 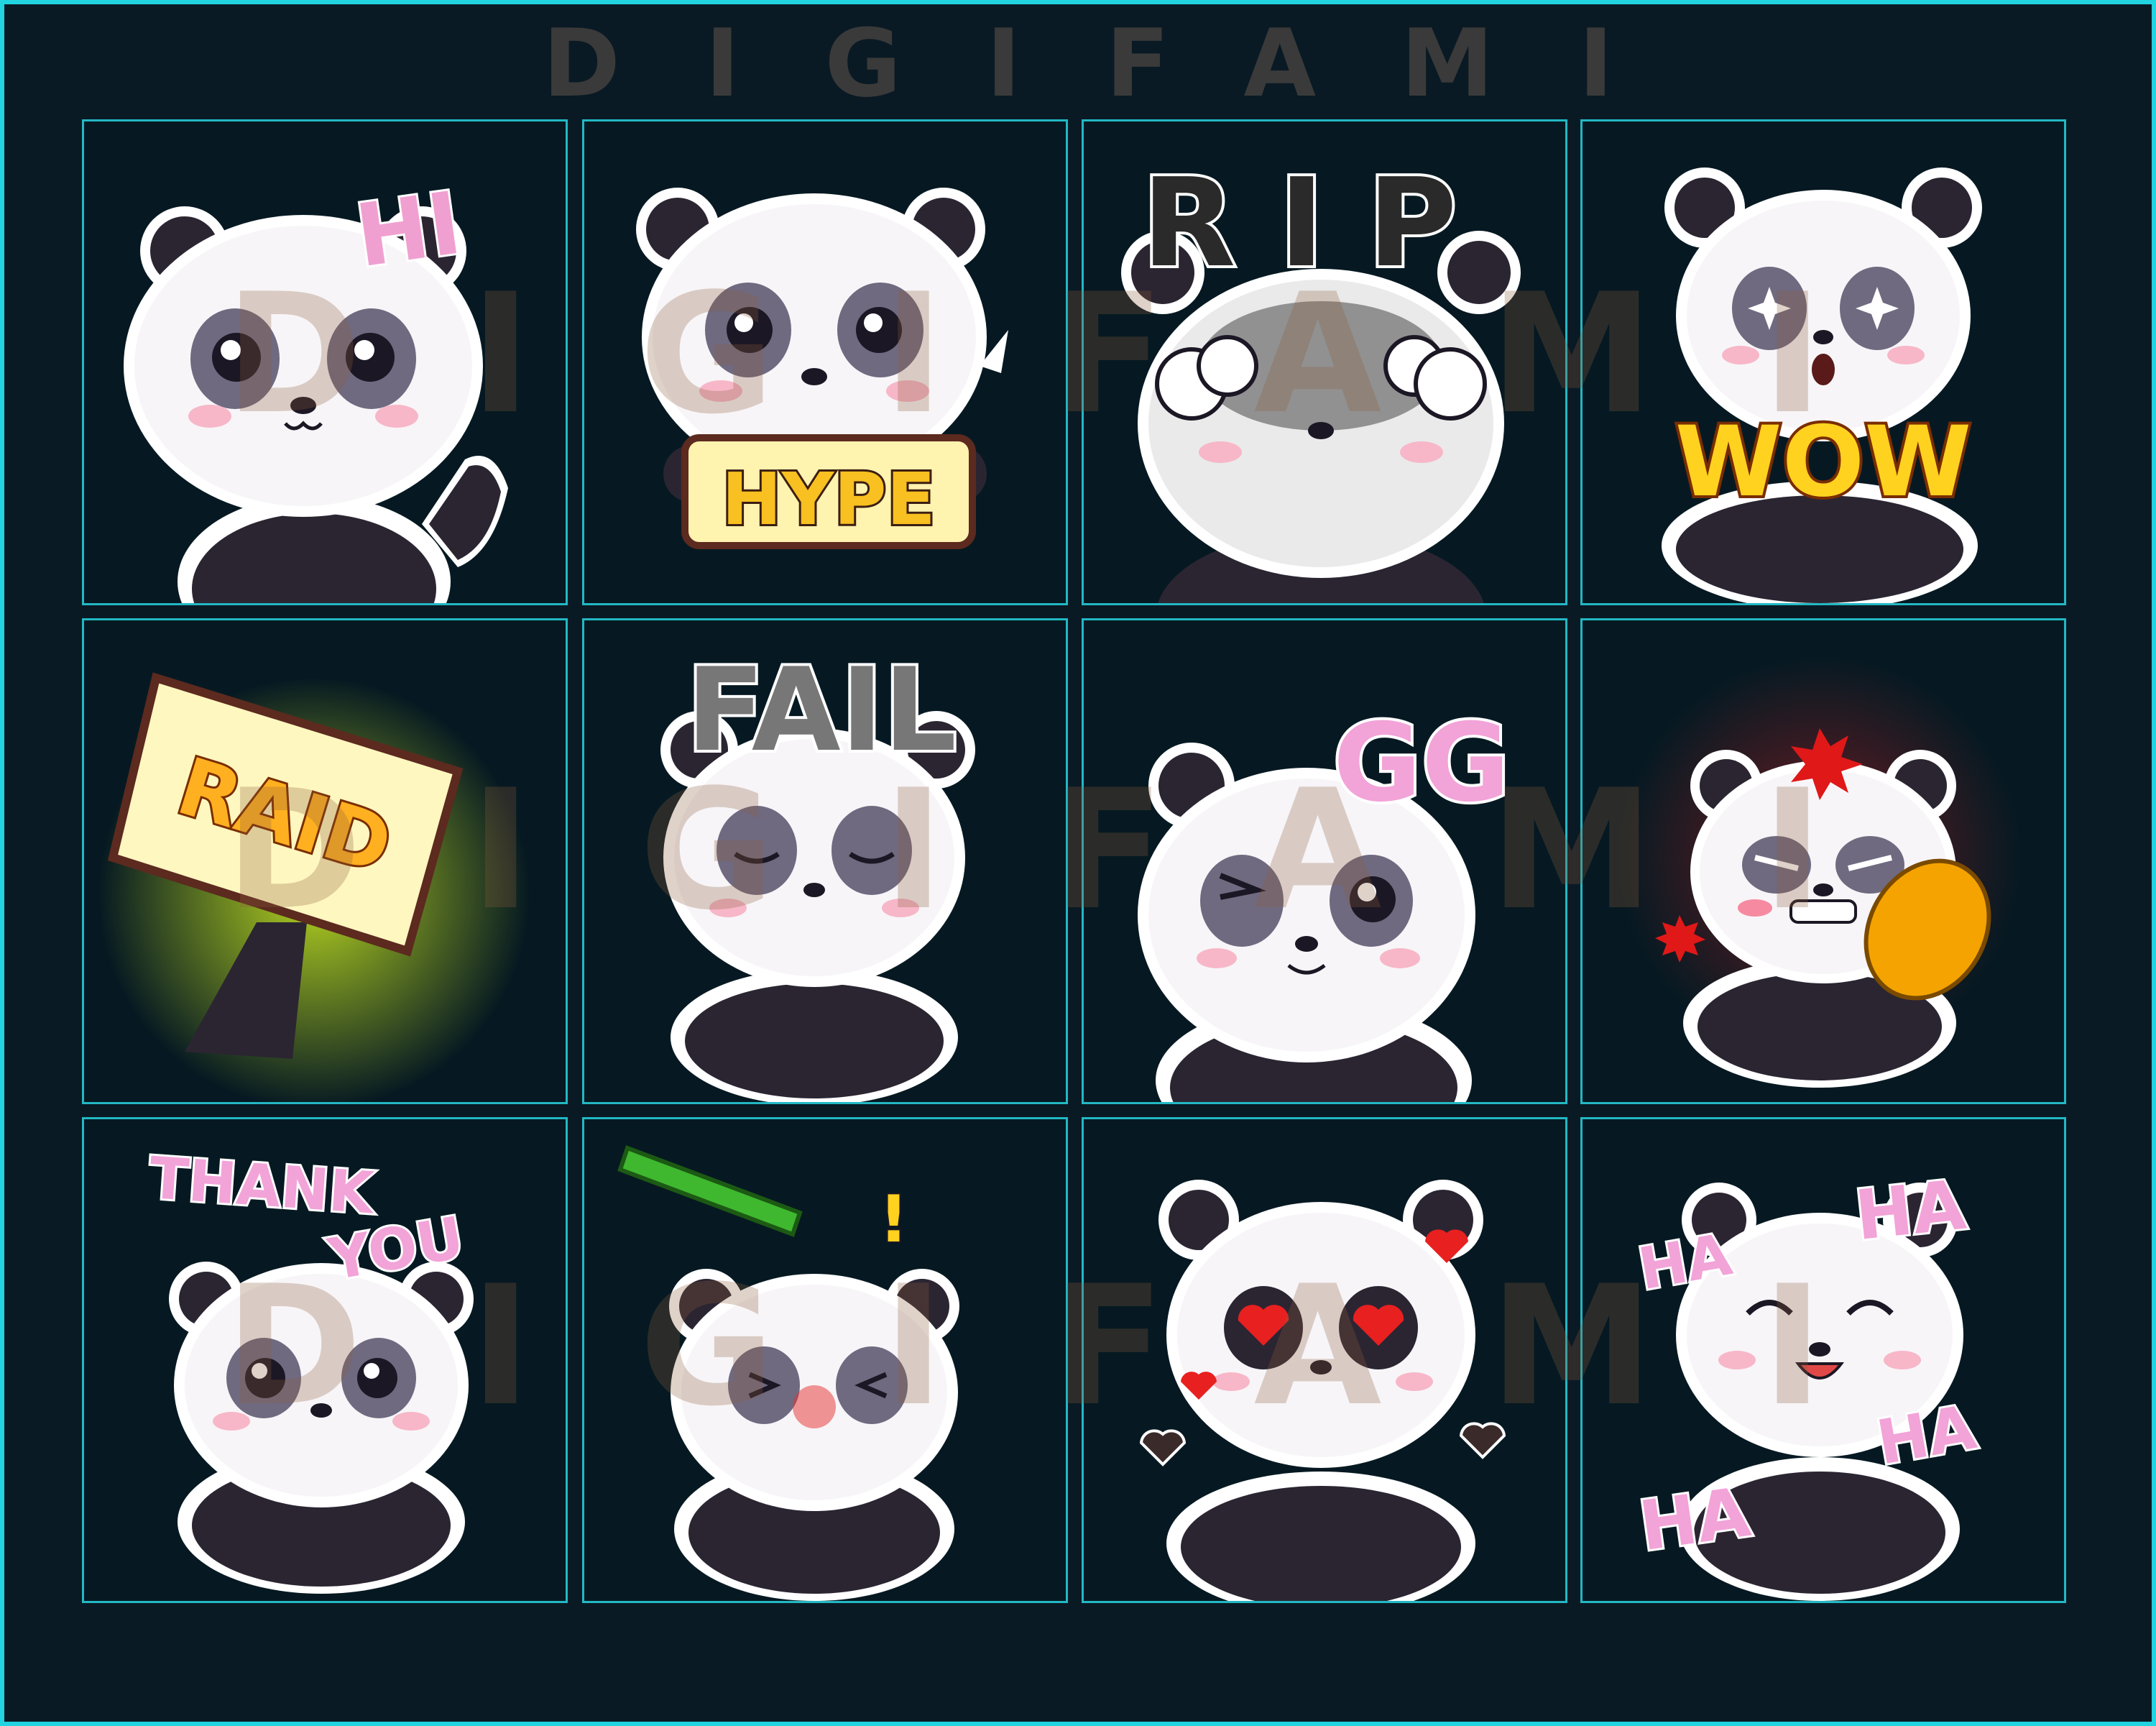 What do you see at coordinates (409, 230) in the screenshot?
I see `emote-label-hi: HI` at bounding box center [409, 230].